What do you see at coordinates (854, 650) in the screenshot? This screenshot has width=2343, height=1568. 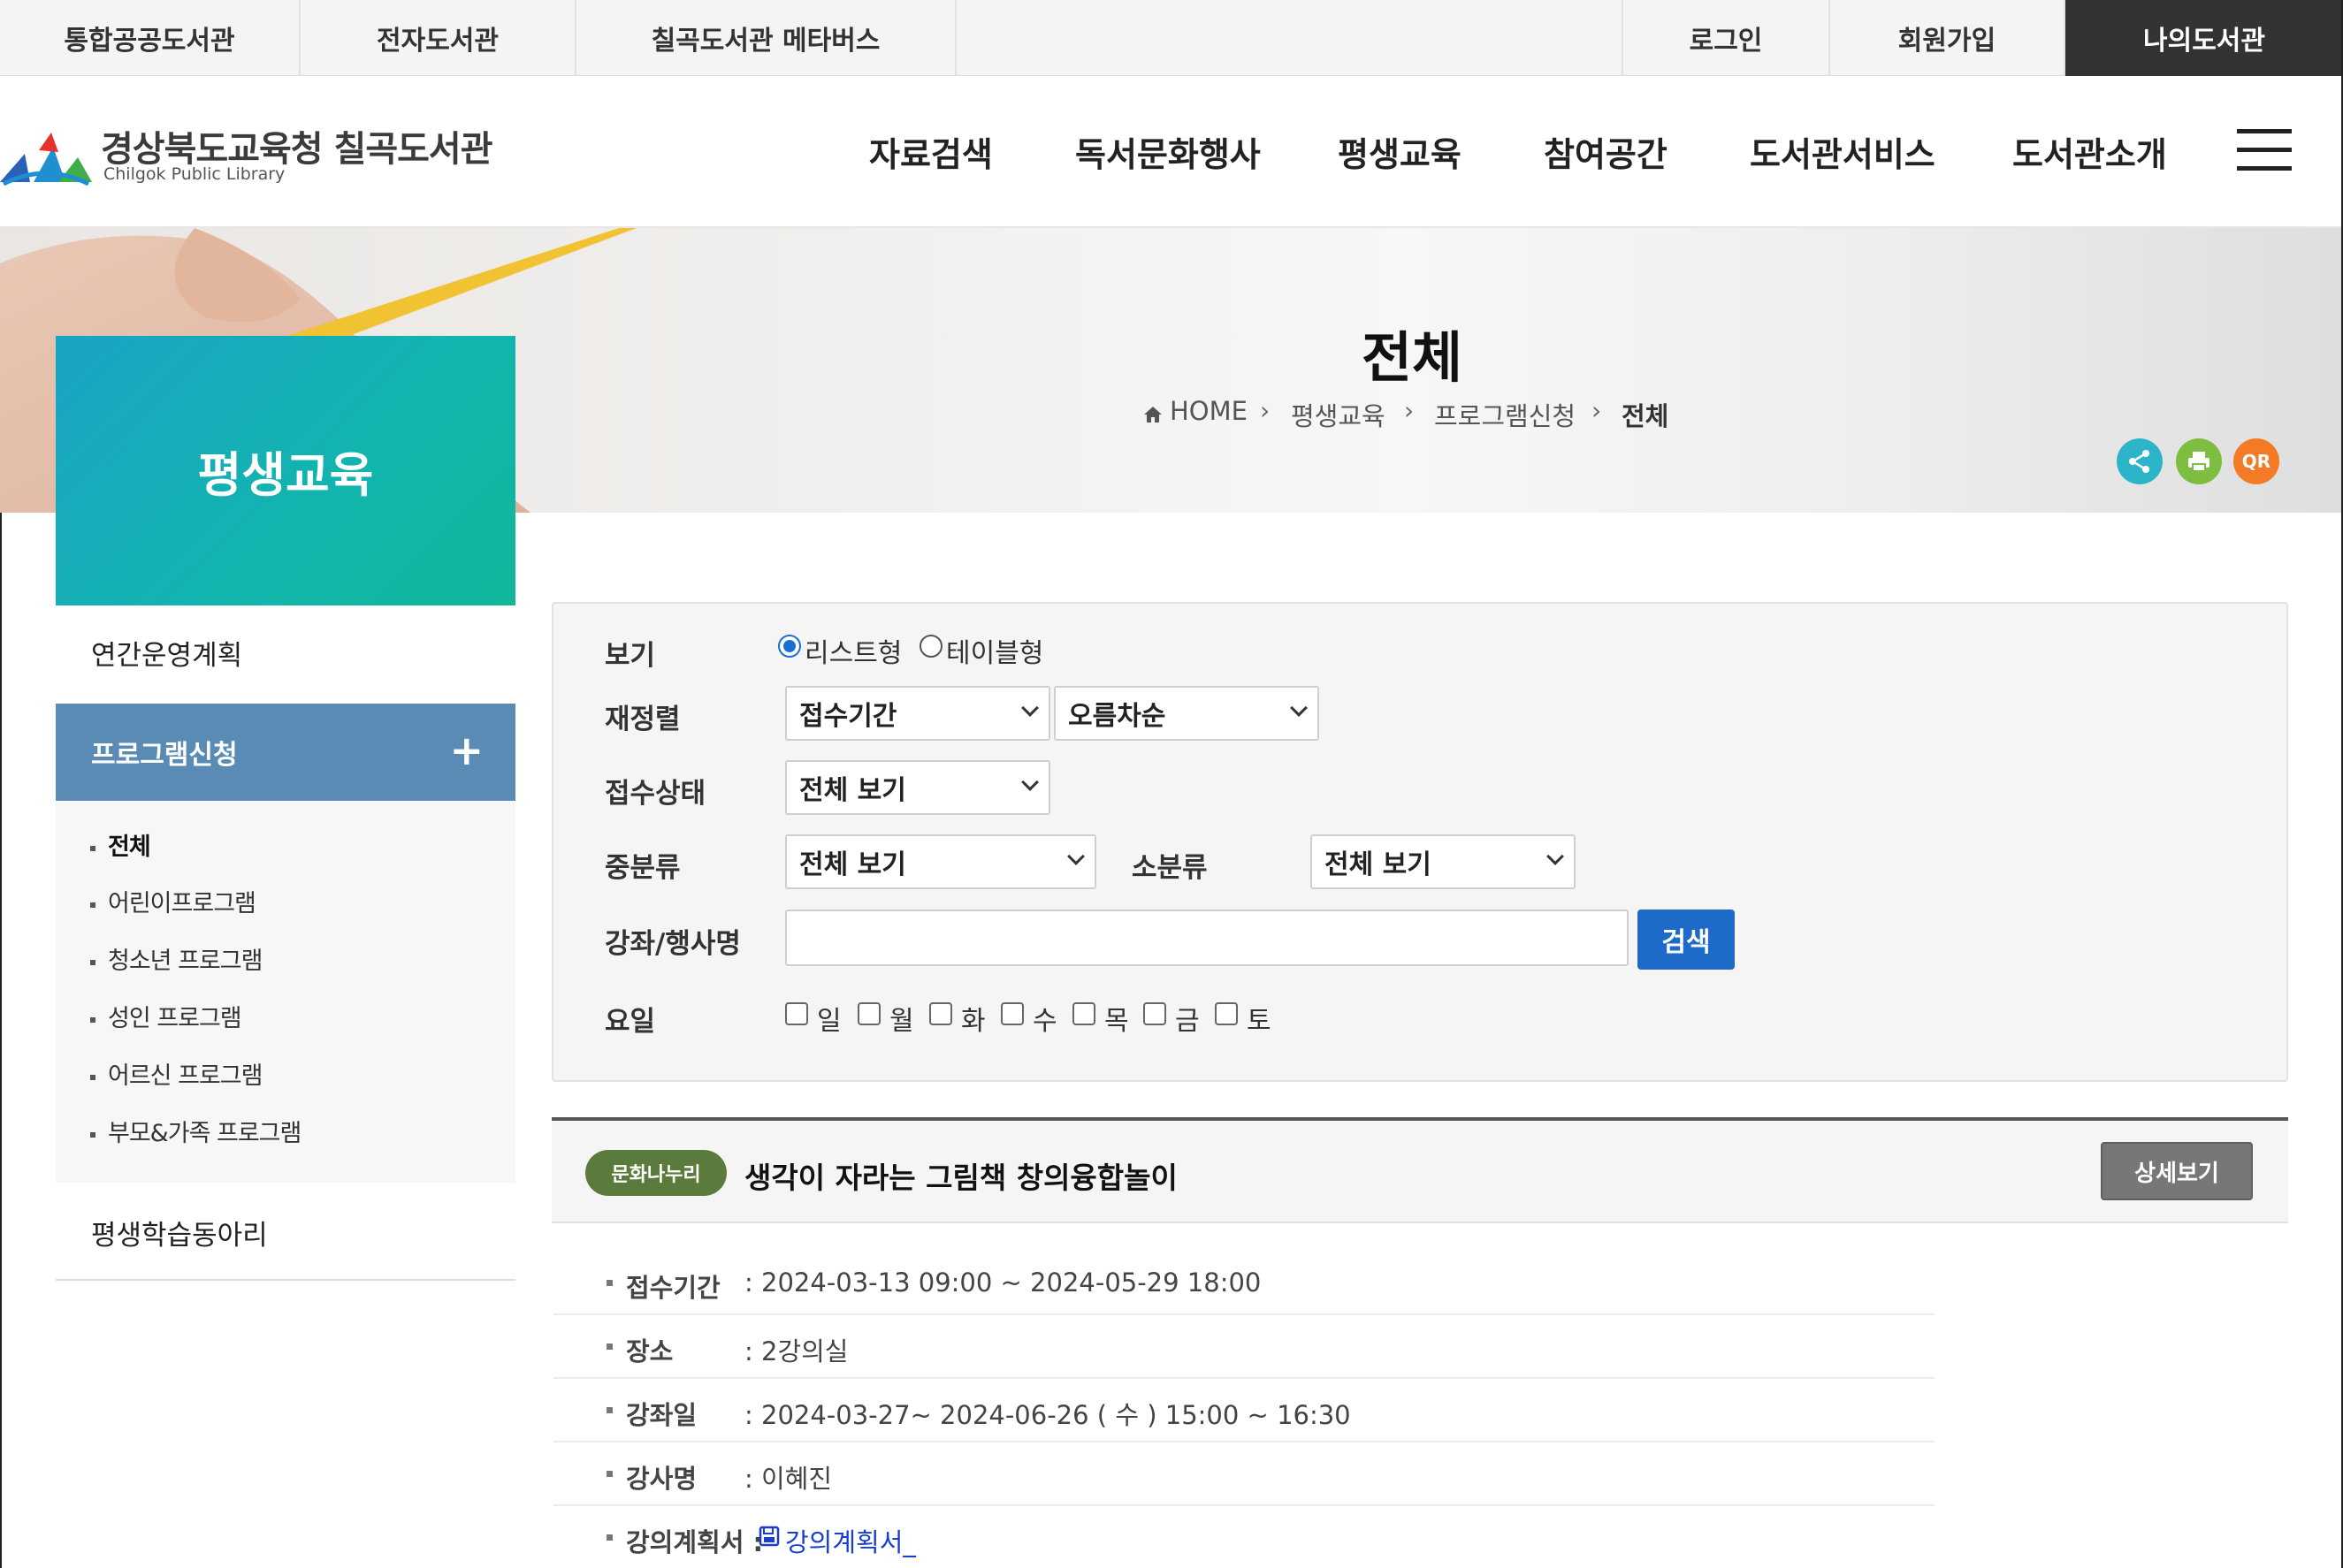 I see `view-list-label: 리스트형` at bounding box center [854, 650].